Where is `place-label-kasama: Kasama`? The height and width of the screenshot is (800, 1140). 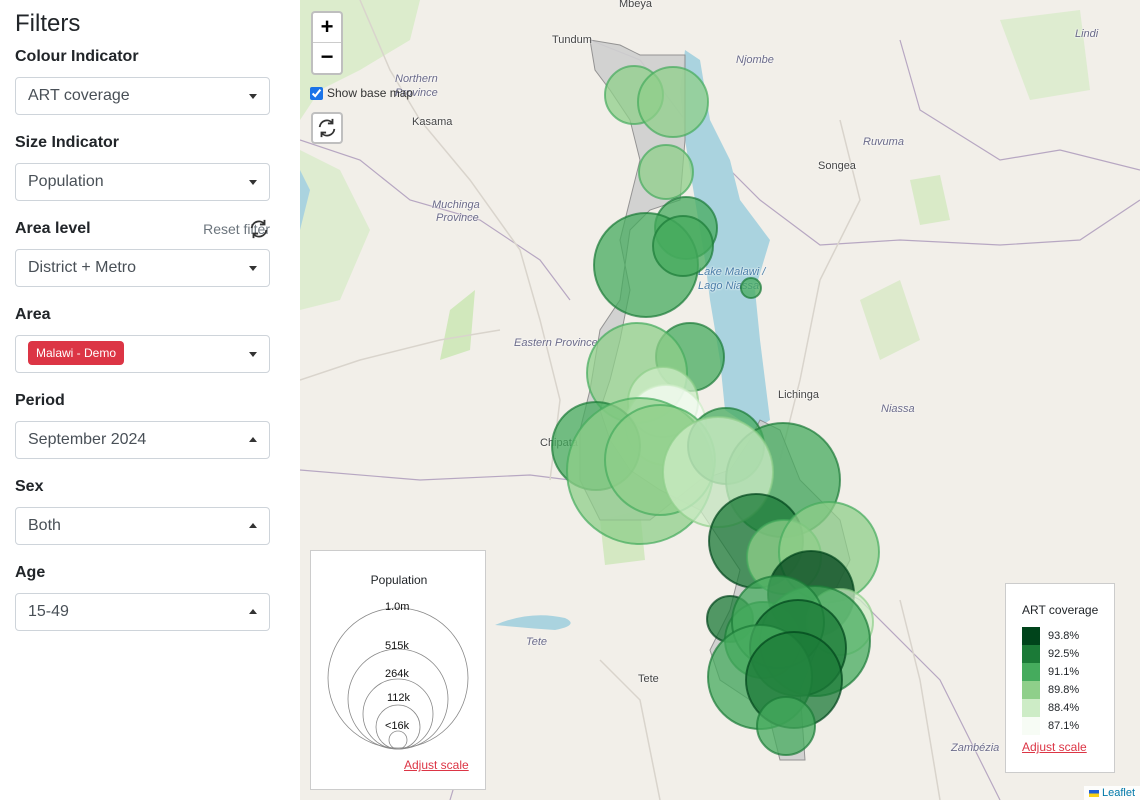
place-label-kasama: Kasama is located at coordinates (432, 122).